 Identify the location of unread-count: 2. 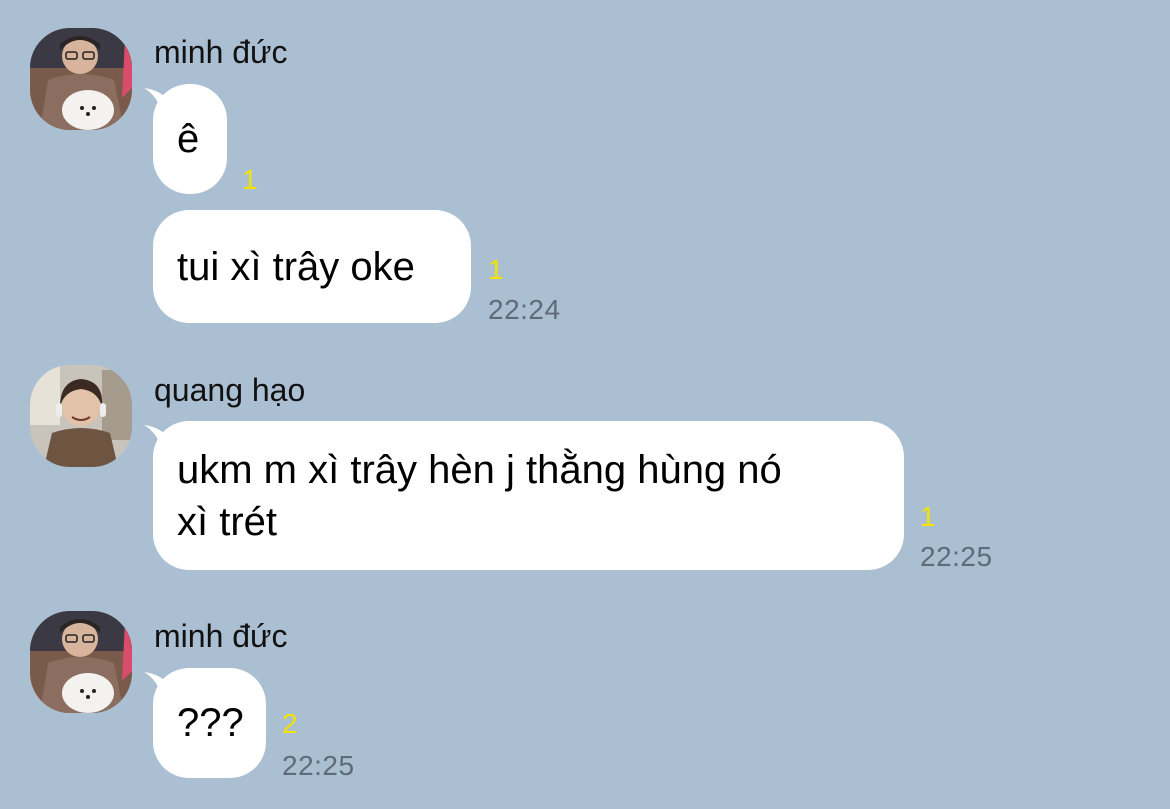
(290, 723).